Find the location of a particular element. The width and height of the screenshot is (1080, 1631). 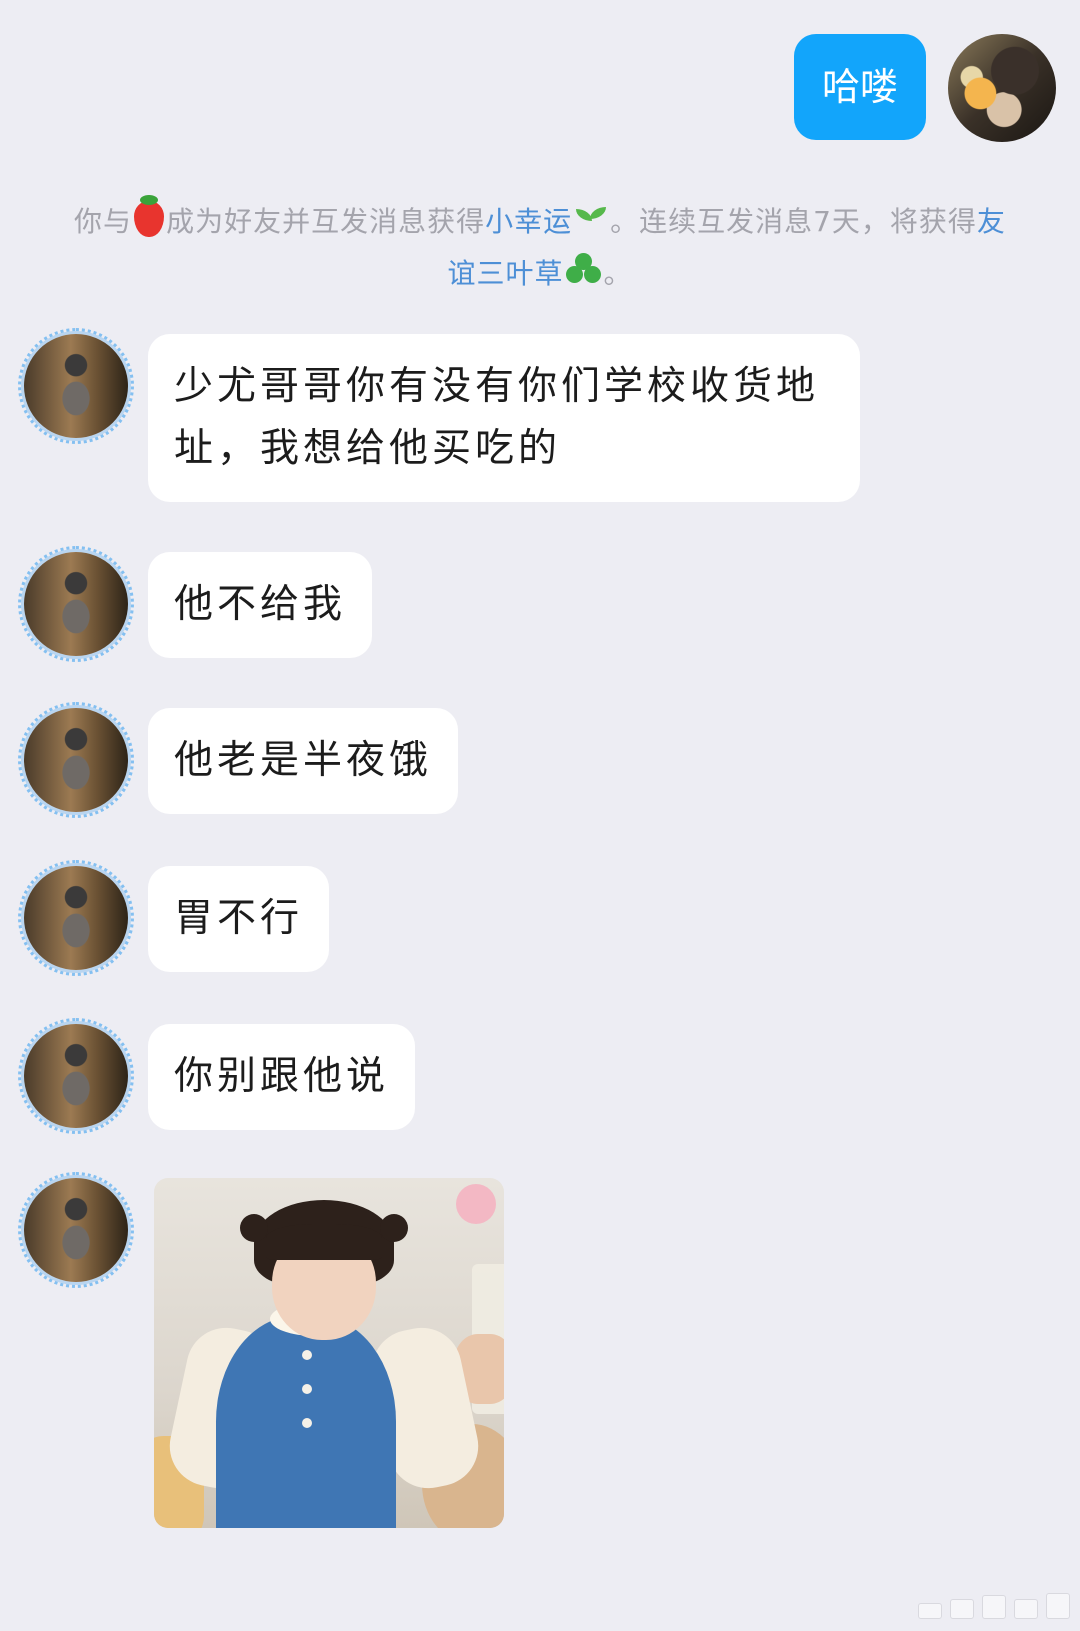

incoming-message-row: 他不给我 is located at coordinates (195, 604).